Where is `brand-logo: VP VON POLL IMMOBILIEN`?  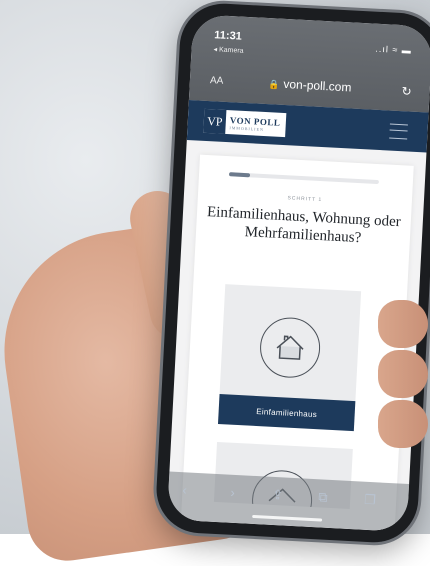
brand-logo: VP VON POLL IMMOBILIEN is located at coordinates (245, 123).